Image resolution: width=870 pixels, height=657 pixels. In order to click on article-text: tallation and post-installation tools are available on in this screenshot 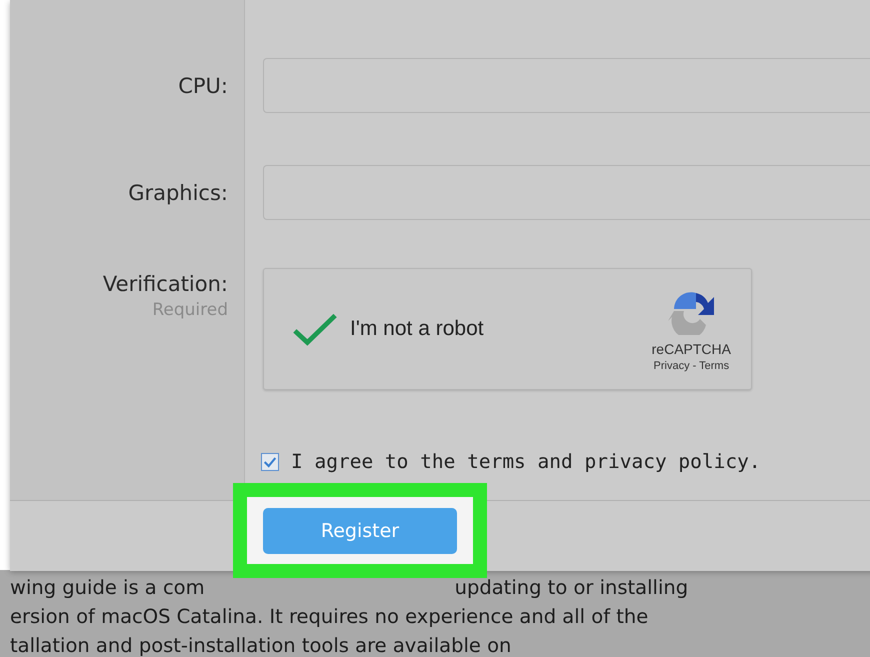, I will do `click(261, 645)`.